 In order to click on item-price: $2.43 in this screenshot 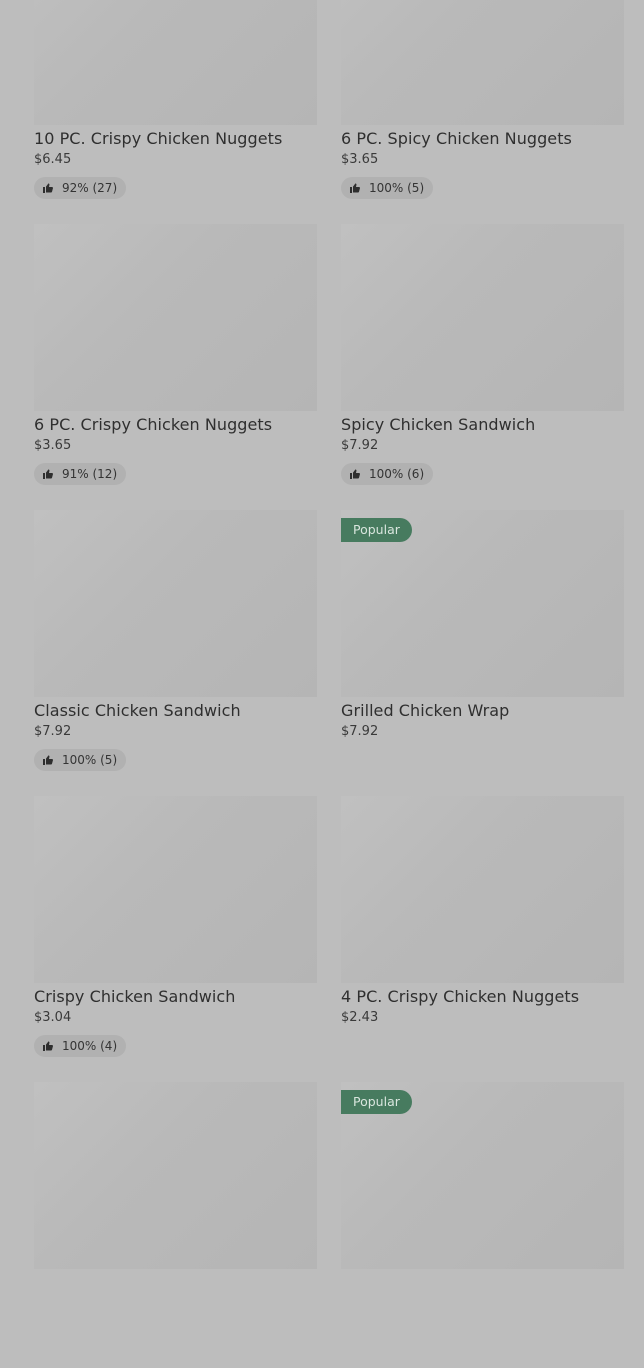, I will do `click(360, 1017)`.